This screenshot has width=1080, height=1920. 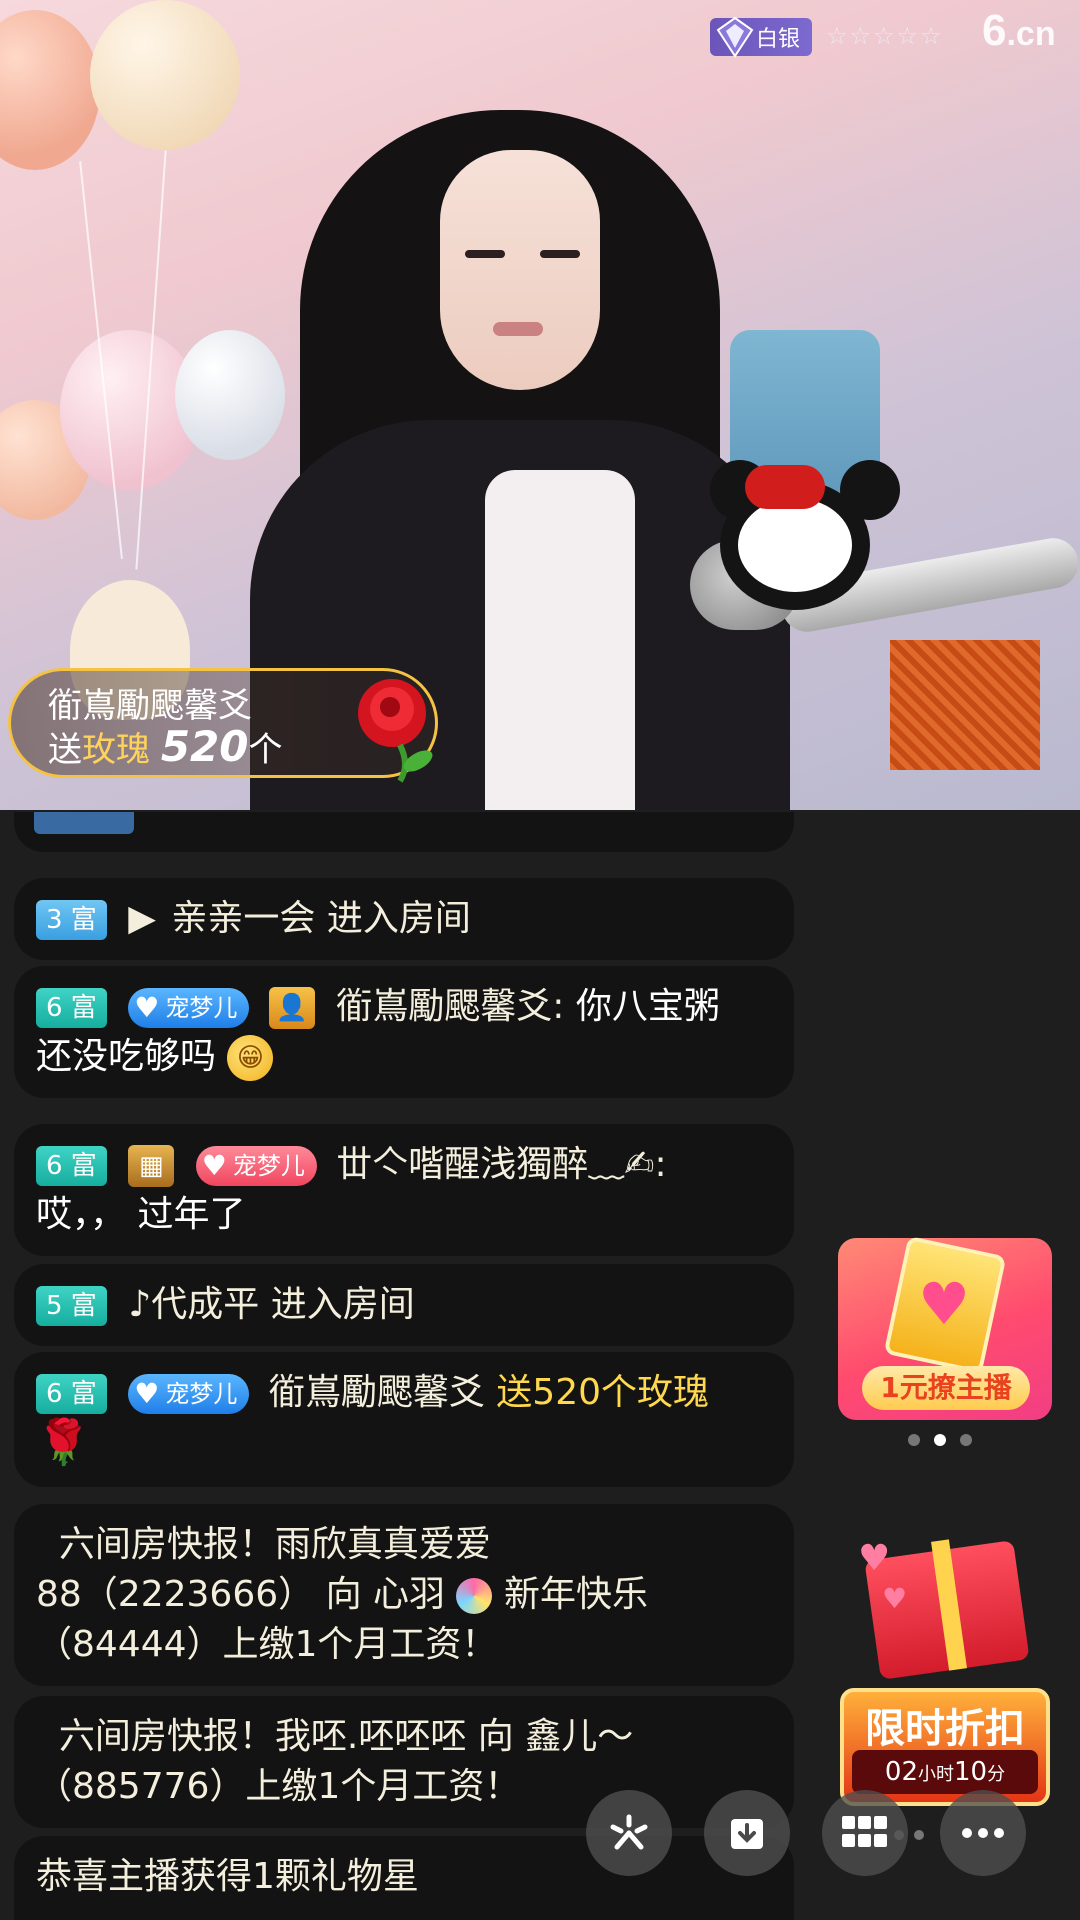 What do you see at coordinates (575, 1594) in the screenshot?
I see `broadcast-text: 新年快乐` at bounding box center [575, 1594].